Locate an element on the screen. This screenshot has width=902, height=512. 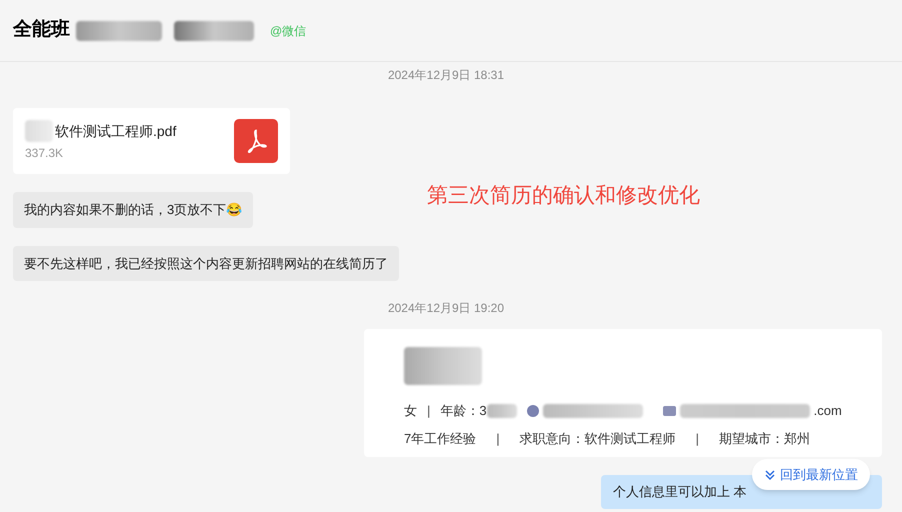
experience-text: 7年工作经验 is located at coordinates (440, 439).